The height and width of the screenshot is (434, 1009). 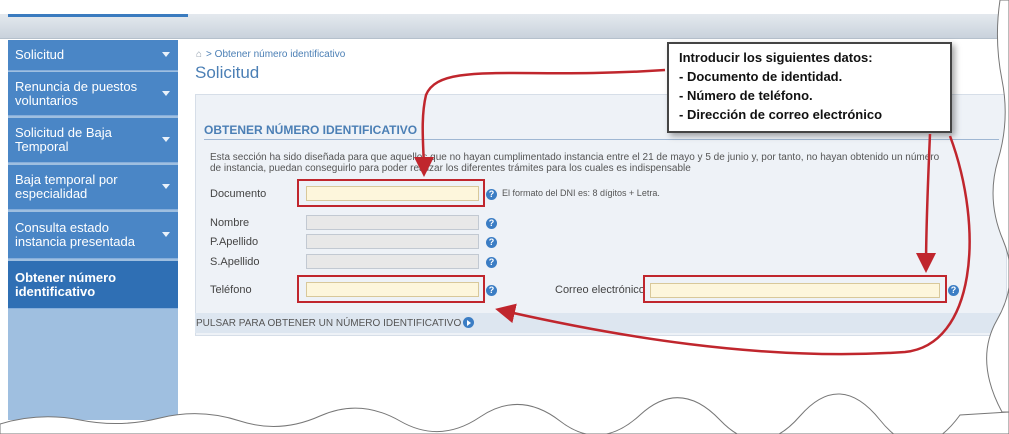 What do you see at coordinates (504, 413) in the screenshot?
I see `torn-bottom-edge` at bounding box center [504, 413].